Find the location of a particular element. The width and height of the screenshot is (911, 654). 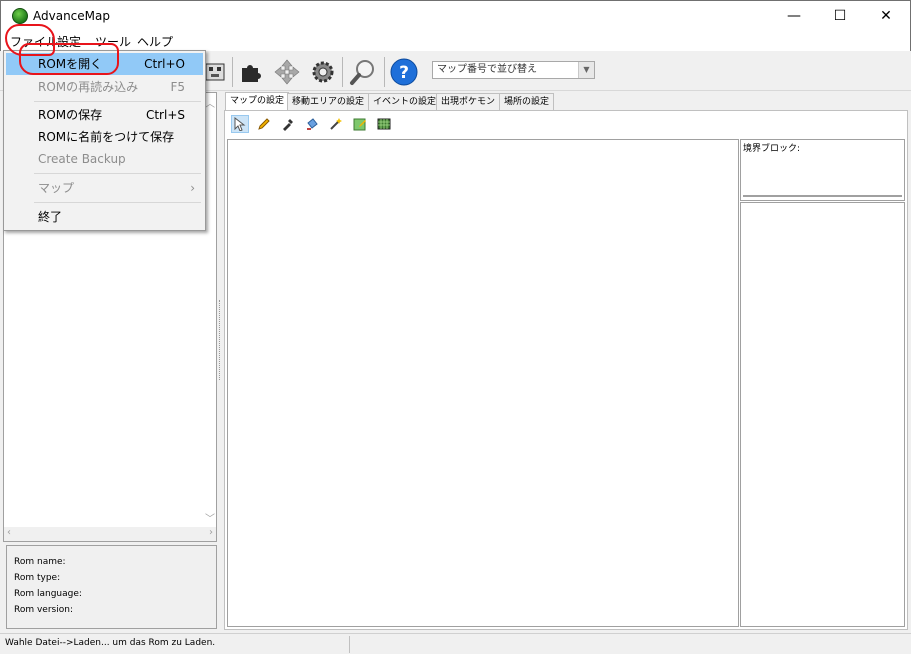

grid-icon is located at coordinates (384, 124).